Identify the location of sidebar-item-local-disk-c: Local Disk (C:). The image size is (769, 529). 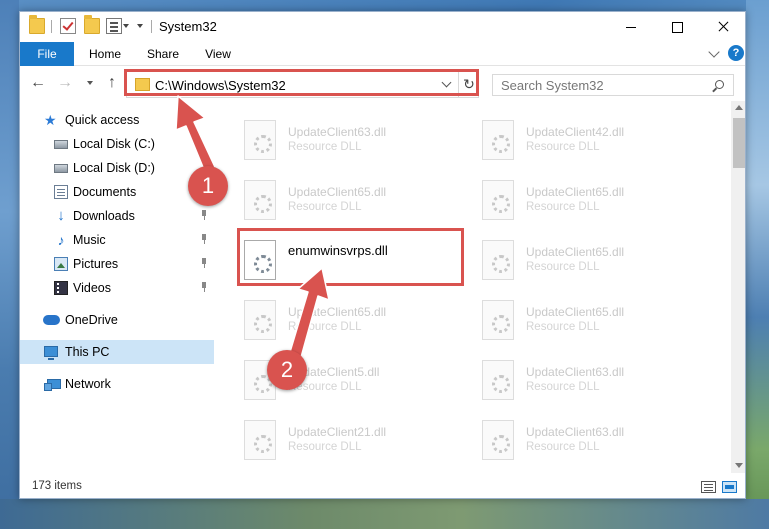
(117, 144).